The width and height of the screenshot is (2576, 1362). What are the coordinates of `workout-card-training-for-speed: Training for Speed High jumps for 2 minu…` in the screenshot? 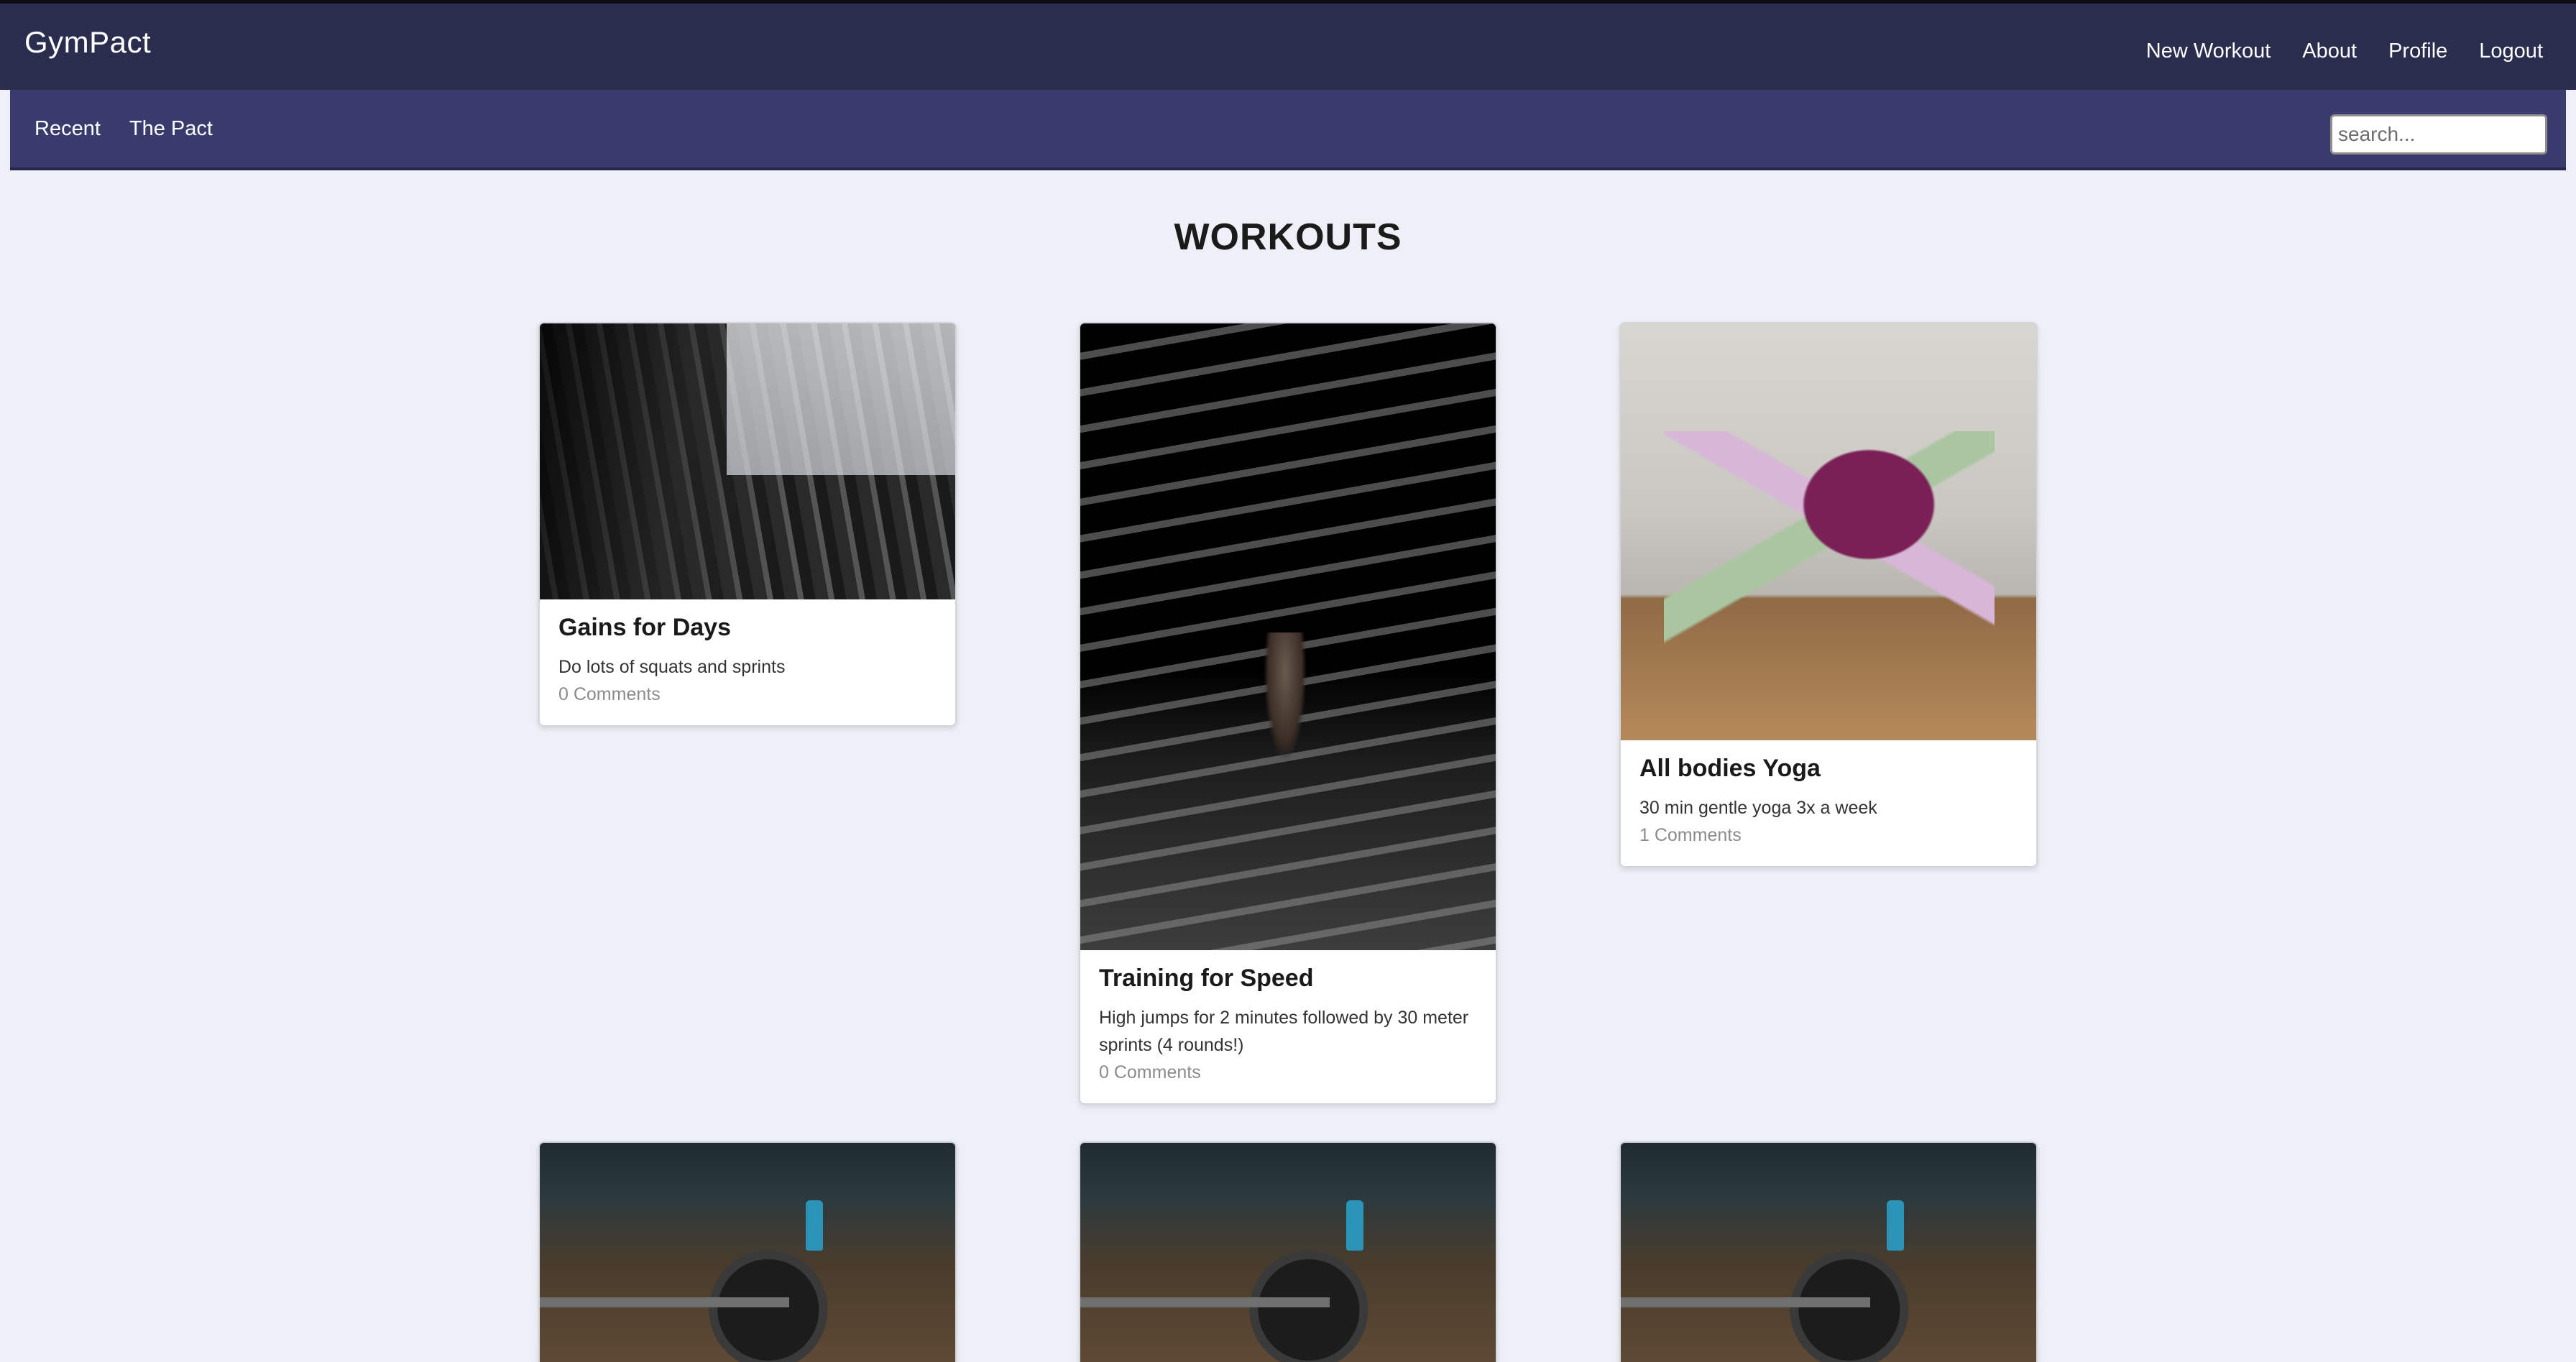 It's located at (1288, 713).